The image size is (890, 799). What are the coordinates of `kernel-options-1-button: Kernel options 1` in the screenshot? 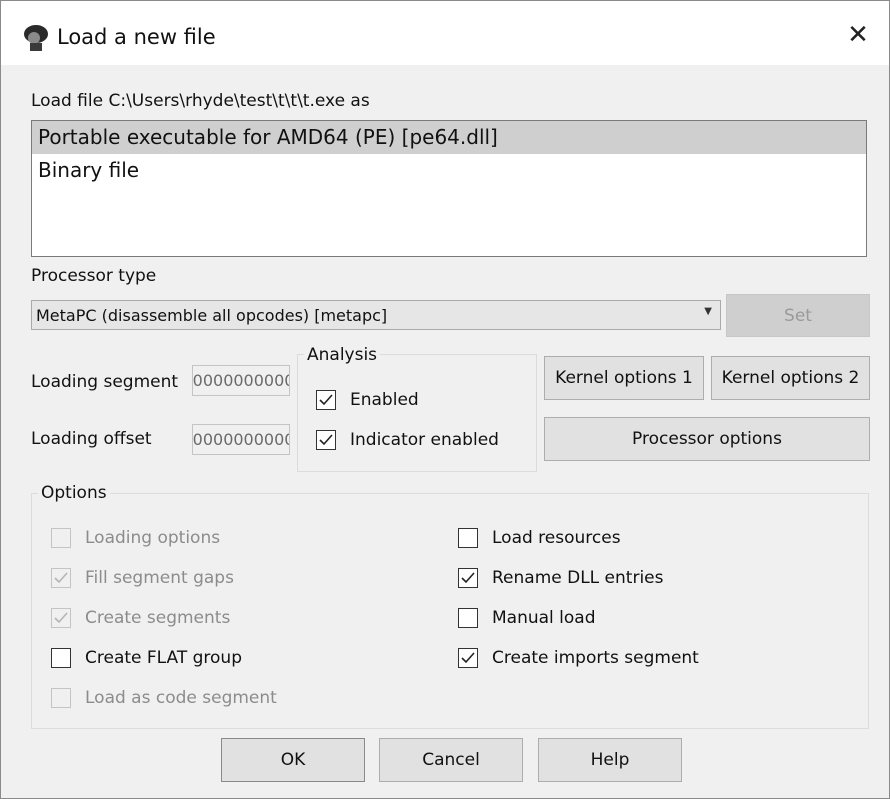 It's located at (624, 378).